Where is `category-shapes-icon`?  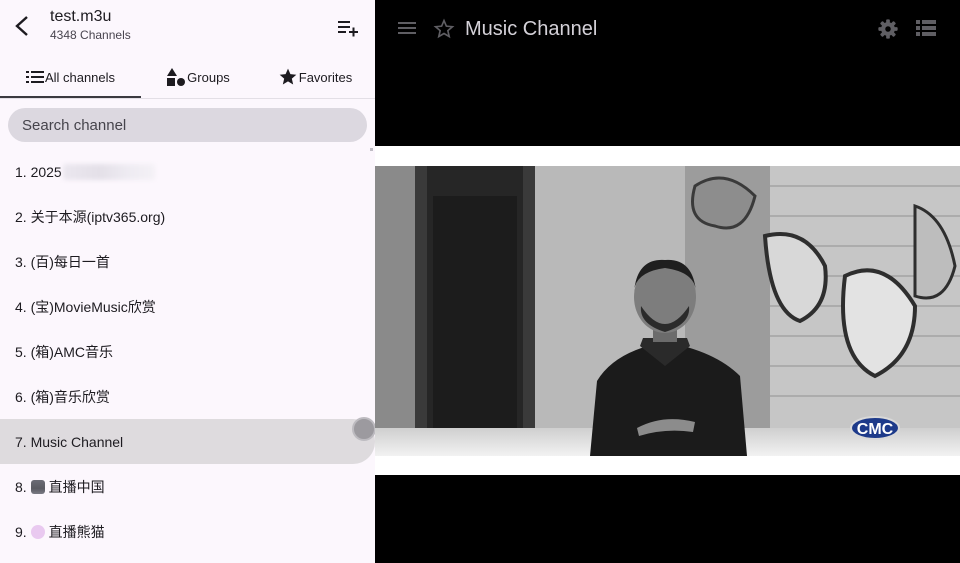
category-shapes-icon is located at coordinates (176, 77).